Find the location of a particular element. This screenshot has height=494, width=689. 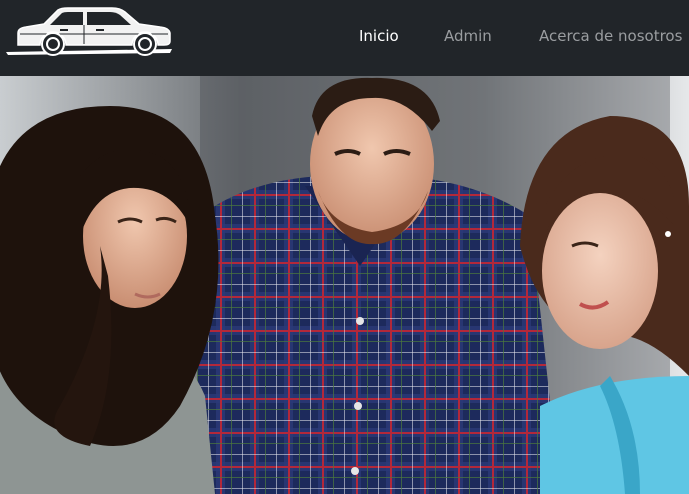

nav-link-acerca: Acerca de nosotros is located at coordinates (610, 36).